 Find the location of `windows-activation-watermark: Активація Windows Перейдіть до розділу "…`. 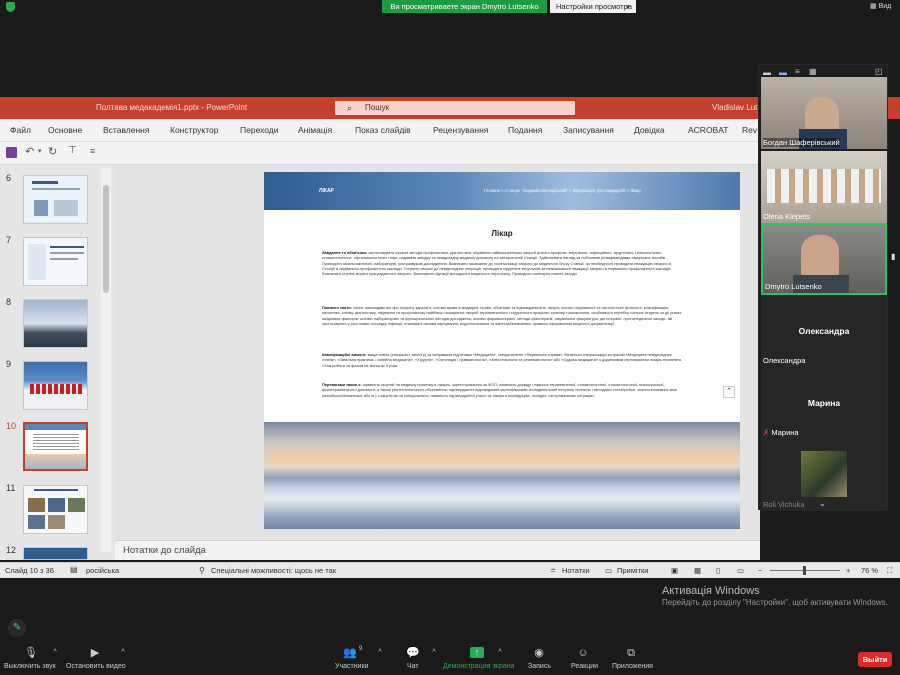

windows-activation-watermark: Активація Windows Перейдіть до розділу "… is located at coordinates (779, 597).